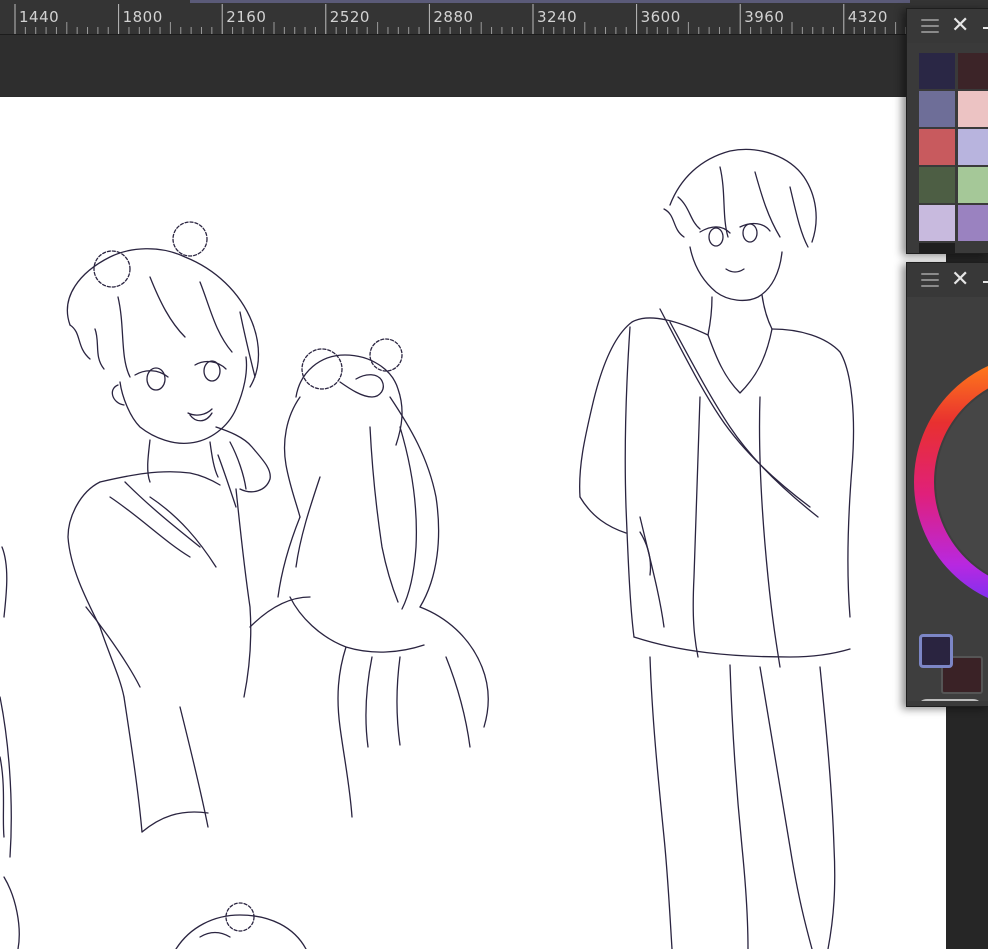  I want to click on figure-boy-left, so click(168, 527).